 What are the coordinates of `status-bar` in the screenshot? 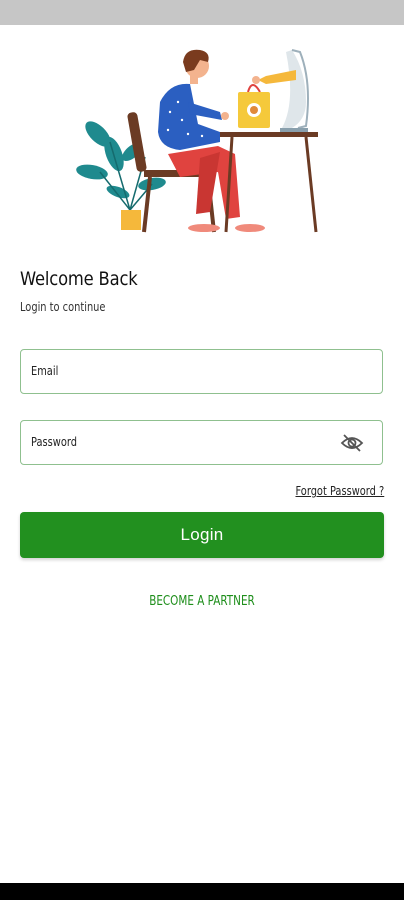 It's located at (202, 12).